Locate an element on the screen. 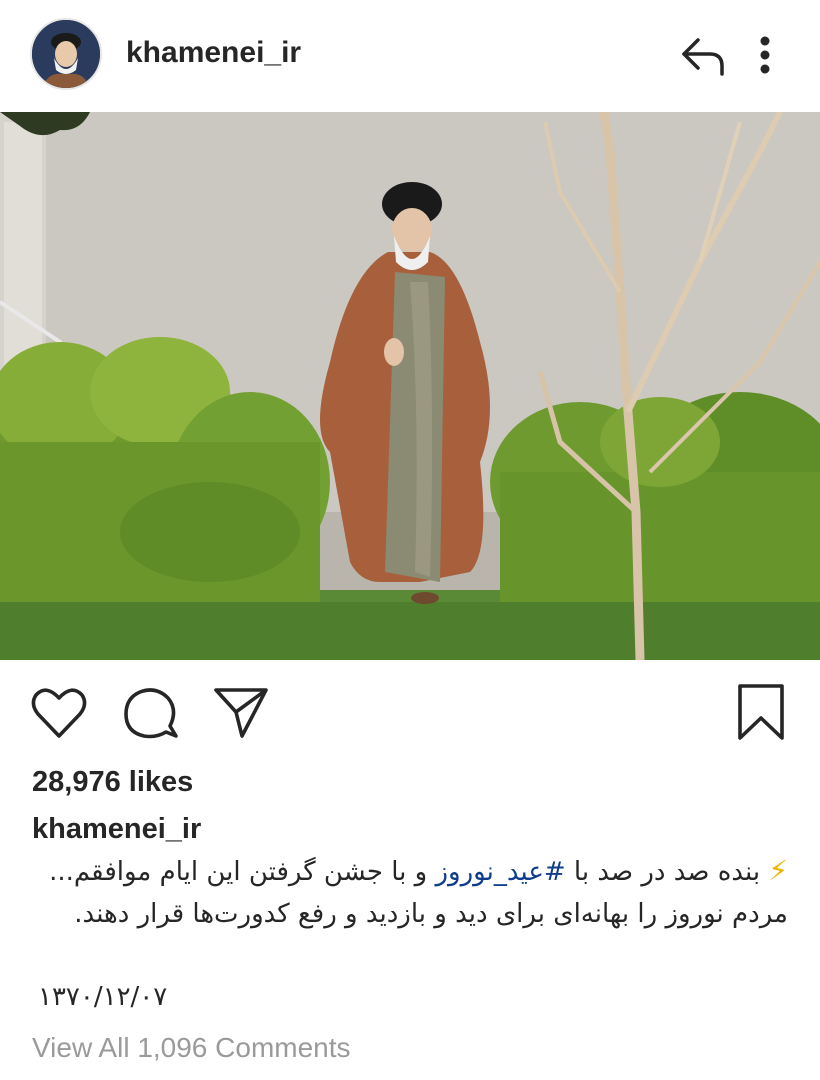  username: khamenei_ir is located at coordinates (213, 53).